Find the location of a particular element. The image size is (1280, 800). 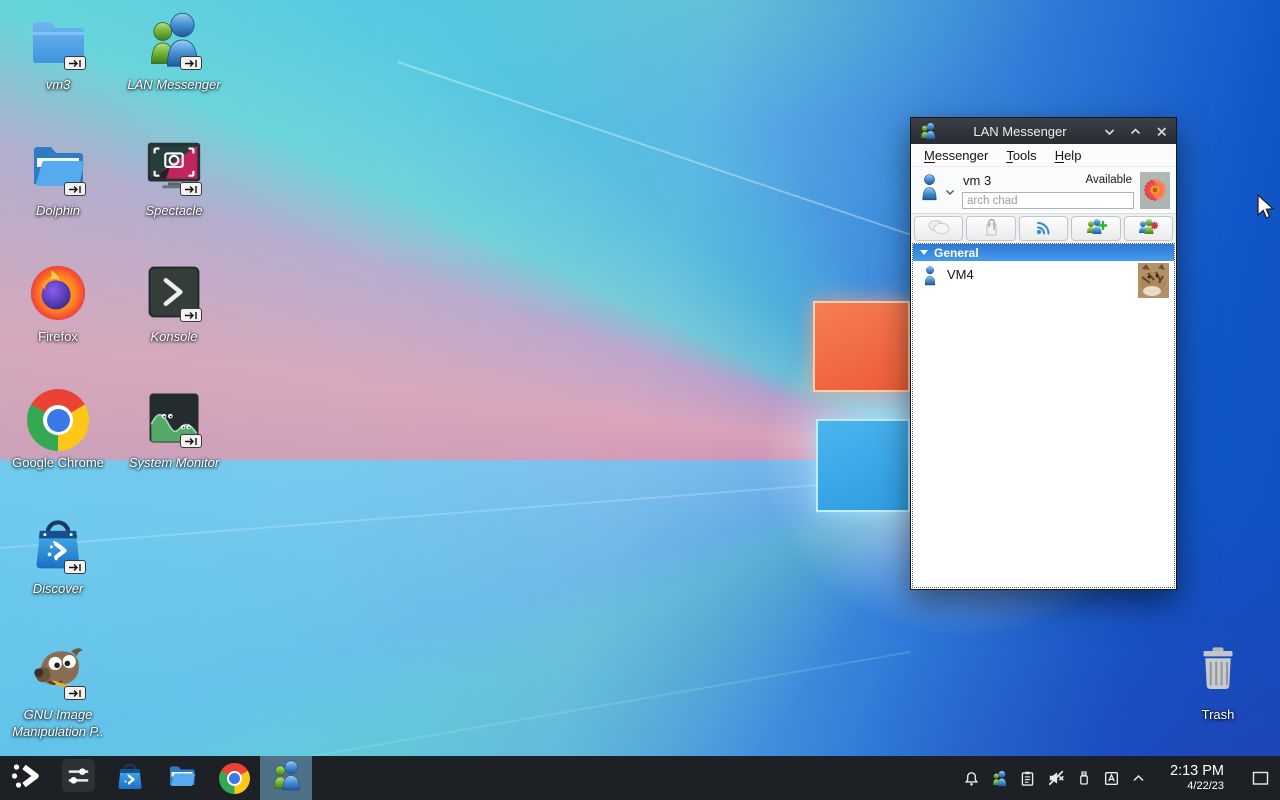

window-menubar: Messenger Tools Help is located at coordinates (1043, 155).